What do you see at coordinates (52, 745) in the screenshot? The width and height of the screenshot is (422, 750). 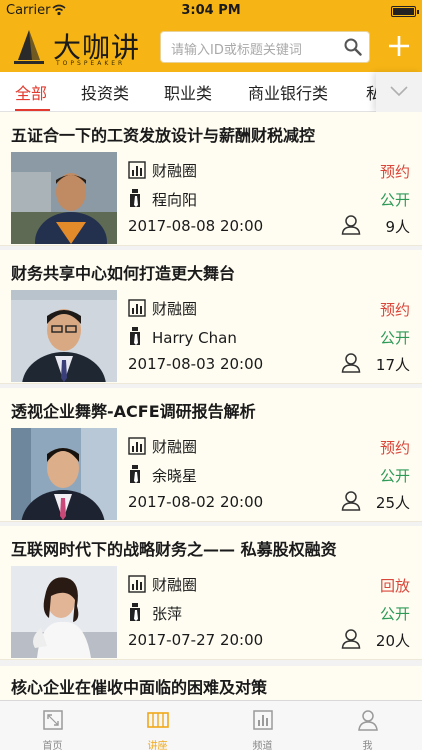 I see `nav-home-label: 首页` at bounding box center [52, 745].